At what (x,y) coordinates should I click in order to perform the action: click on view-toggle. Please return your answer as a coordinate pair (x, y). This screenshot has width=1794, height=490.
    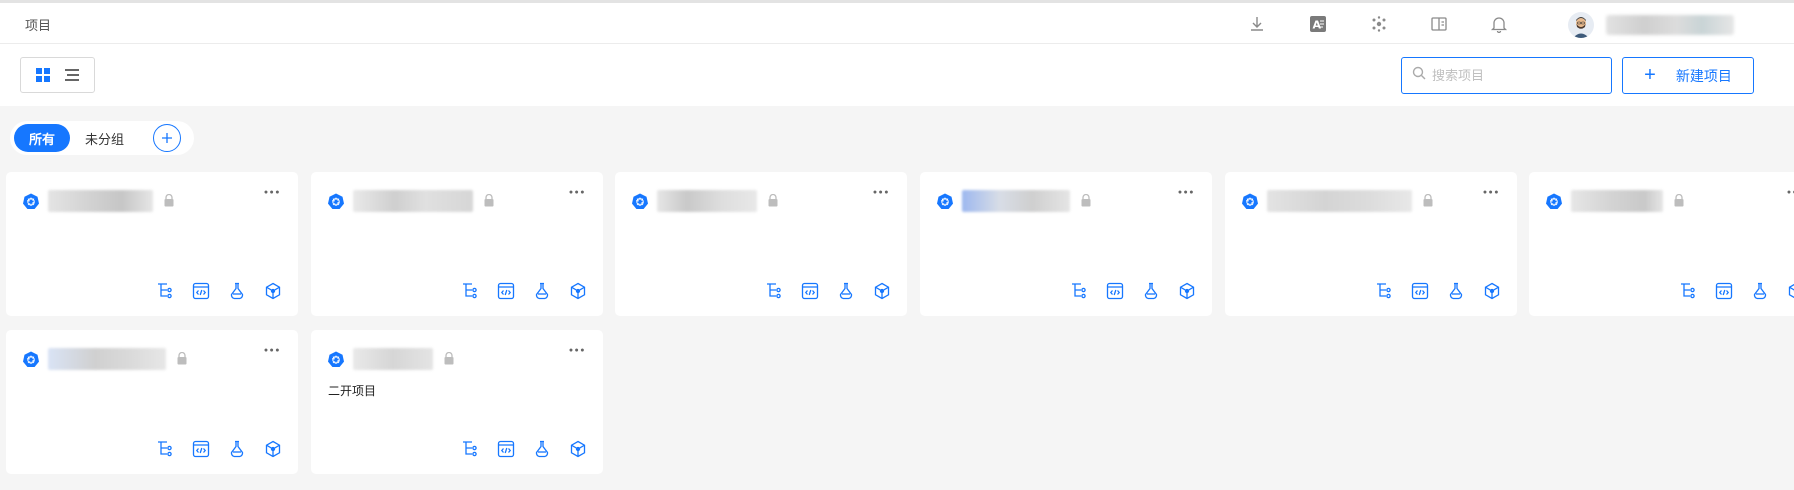
    Looking at the image, I should click on (57, 75).